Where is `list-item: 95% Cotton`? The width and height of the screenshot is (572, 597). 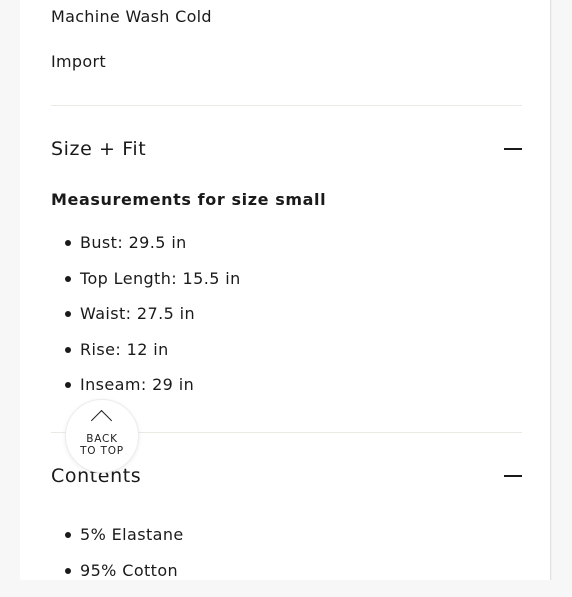
list-item: 95% Cotton is located at coordinates (124, 579).